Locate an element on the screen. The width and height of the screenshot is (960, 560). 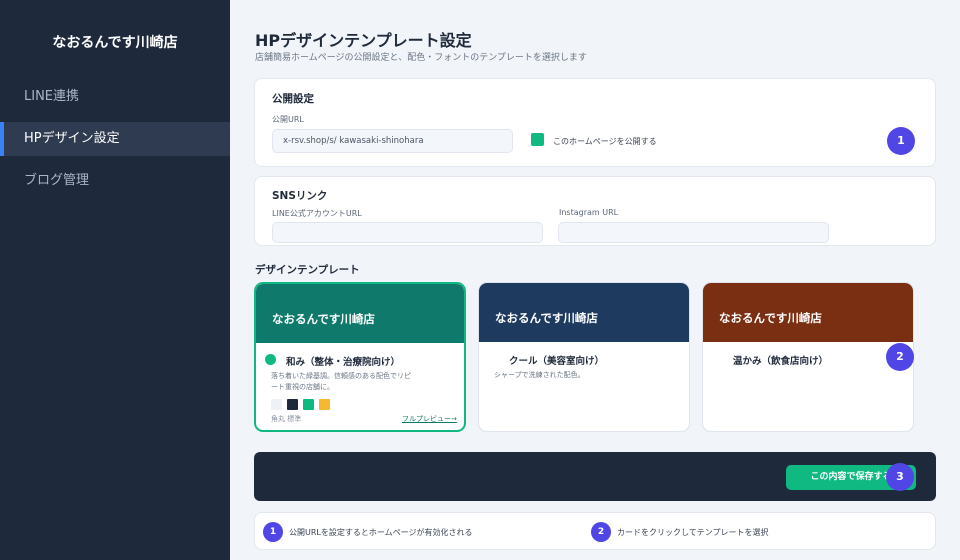
hint-badge-2: 2 is located at coordinates (601, 532).